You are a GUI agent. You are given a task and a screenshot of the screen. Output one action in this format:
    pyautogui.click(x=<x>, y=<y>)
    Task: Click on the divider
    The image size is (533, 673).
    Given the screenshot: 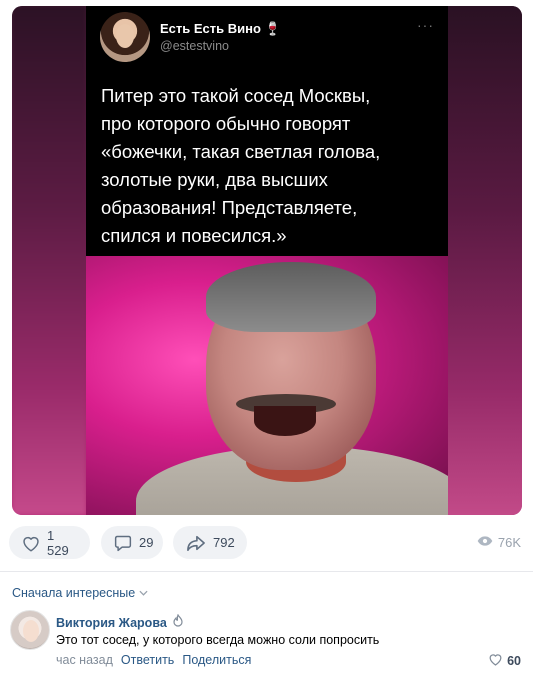 What is the action you would take?
    pyautogui.click(x=266, y=571)
    